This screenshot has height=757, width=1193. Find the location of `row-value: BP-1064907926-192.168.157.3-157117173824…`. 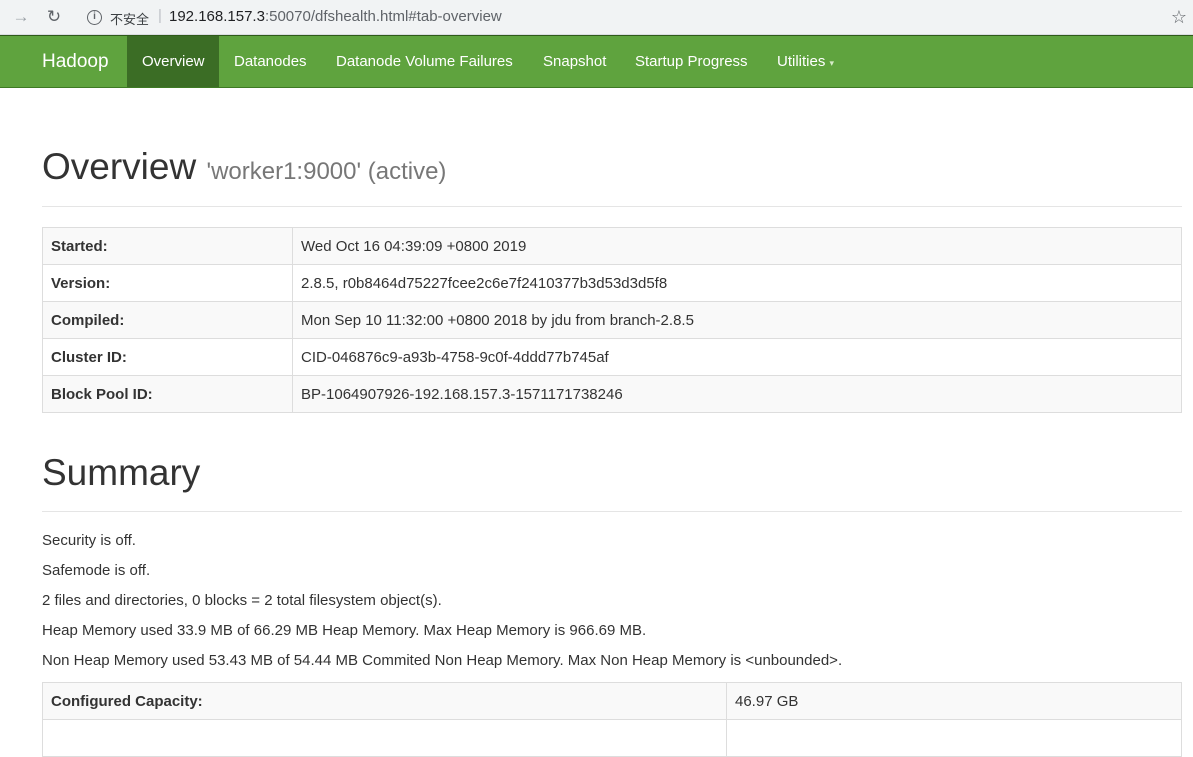

row-value: BP-1064907926-192.168.157.3-157117173824… is located at coordinates (737, 394).